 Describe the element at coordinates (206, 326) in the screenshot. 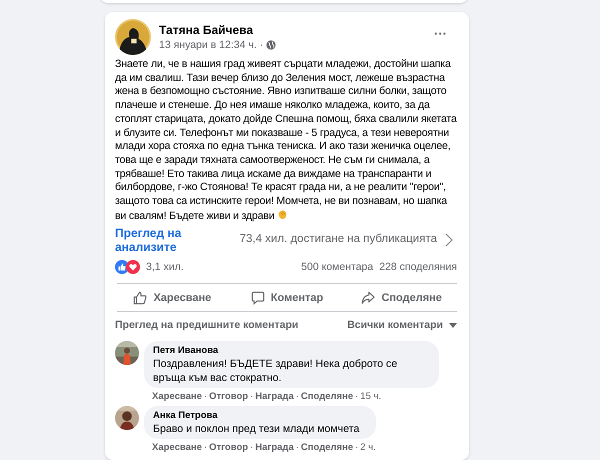

I see `previous-comments-link: Преглед на предишните коментари` at that location.